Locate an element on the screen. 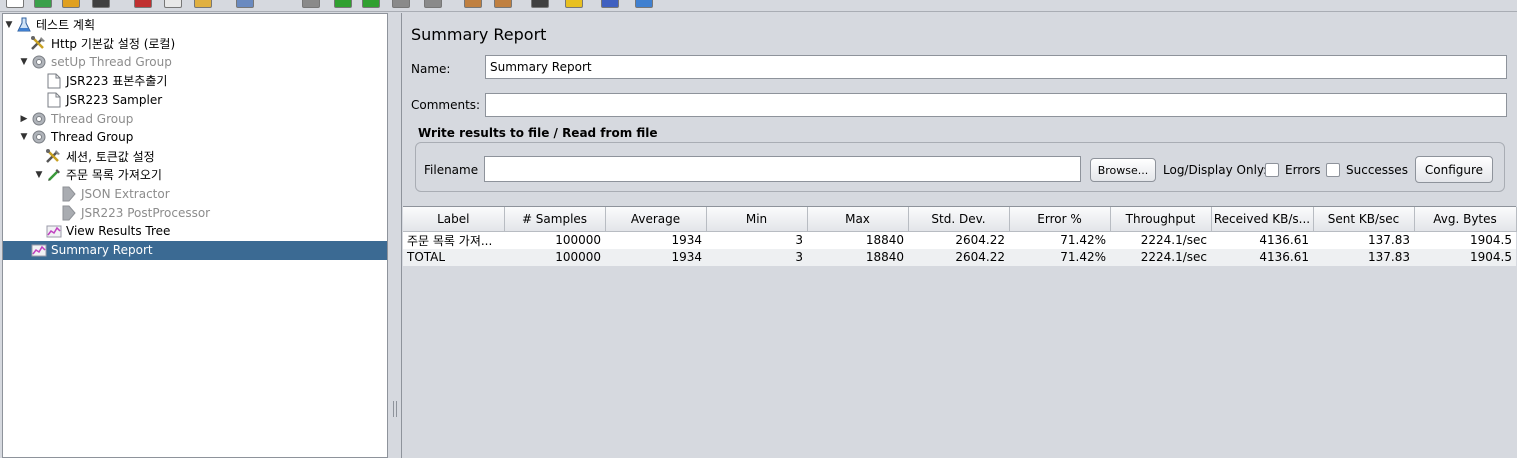 Image resolution: width=1517 pixels, height=458 pixels. thread-group-icon is located at coordinates (39, 137).